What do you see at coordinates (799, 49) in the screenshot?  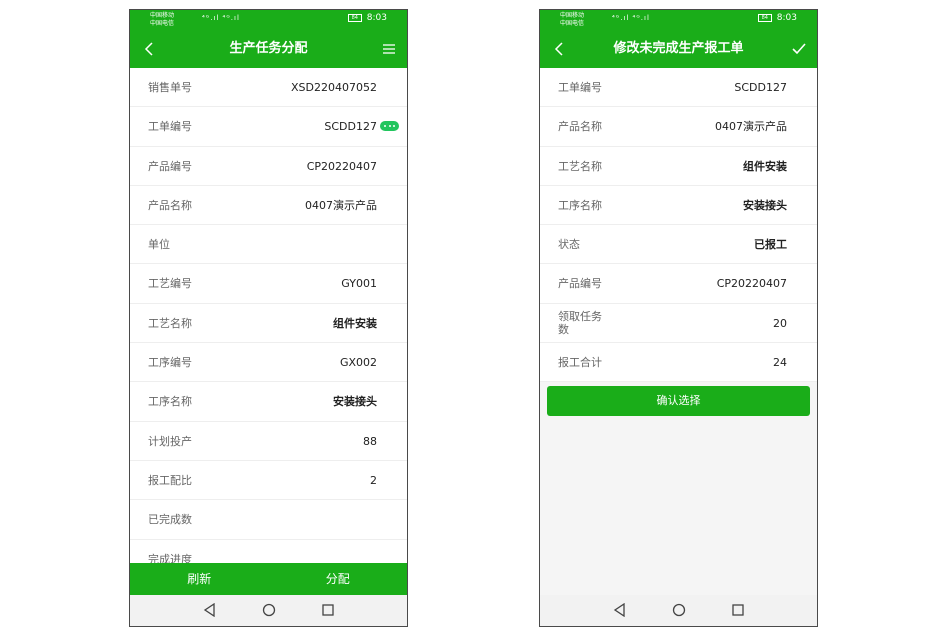 I see `check-icon` at bounding box center [799, 49].